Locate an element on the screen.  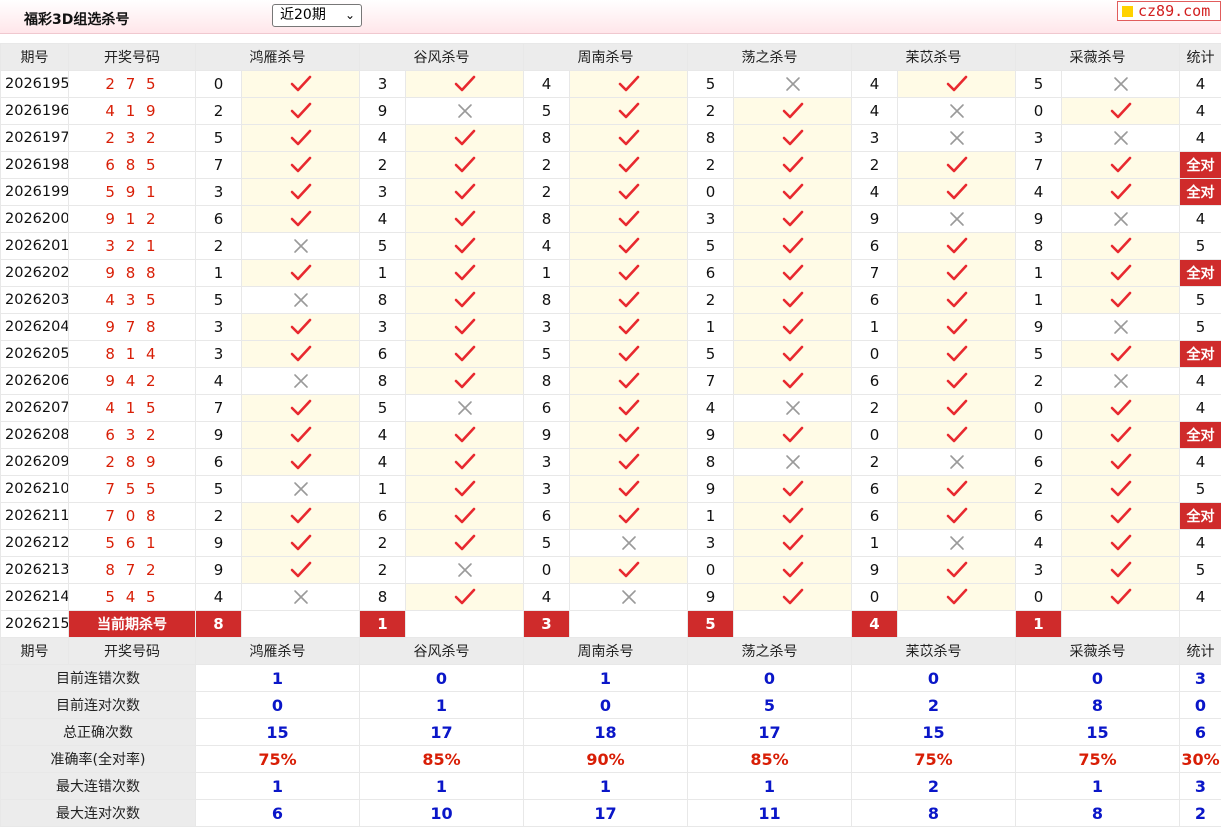
stats-value-zhounan: 1 is located at coordinates (606, 786).